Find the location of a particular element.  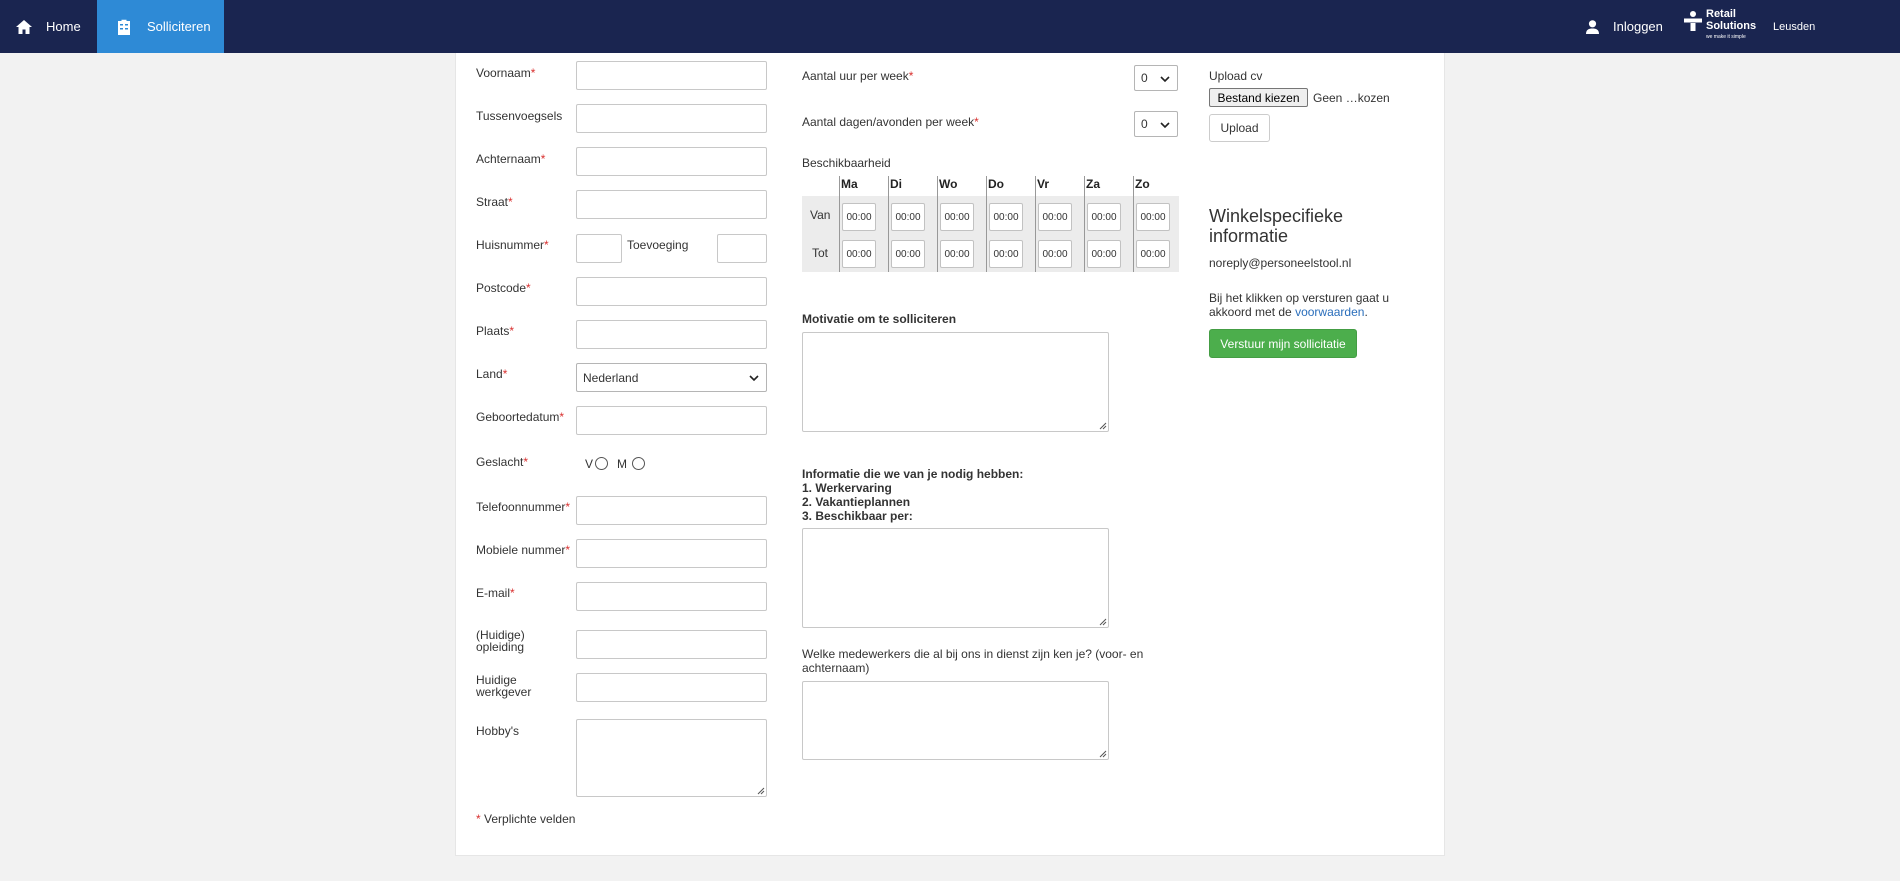

birthdate-input is located at coordinates (671, 420).